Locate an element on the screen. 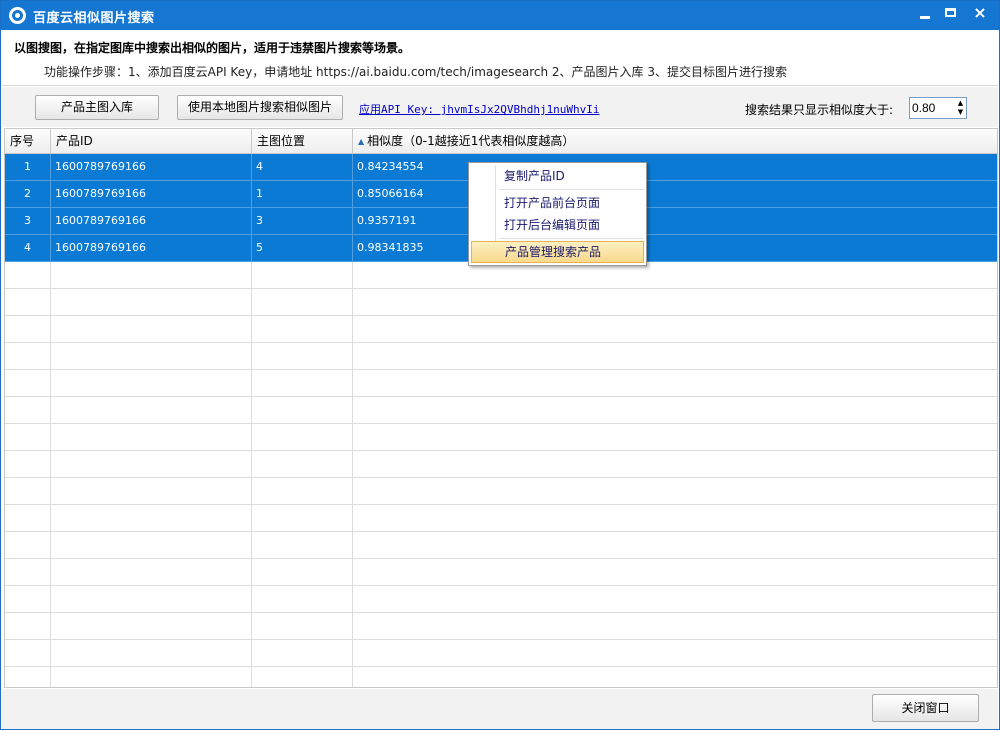 The image size is (1000, 730). menu-item-search-product-management: 产品管理搜索产品 is located at coordinates (557, 252).